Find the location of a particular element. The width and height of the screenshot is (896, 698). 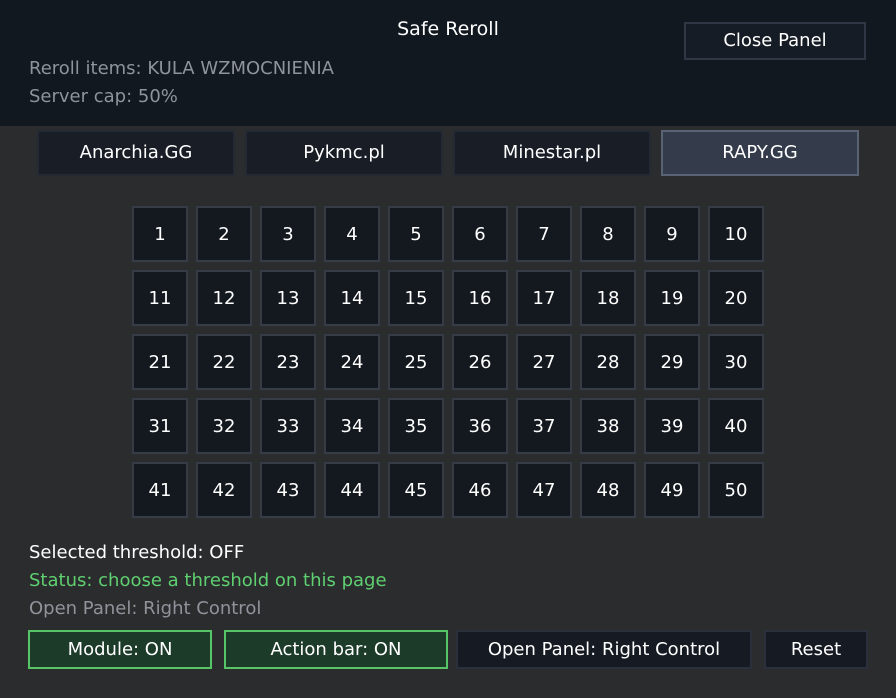

reroll-items-text: Reroll items: KULA WZMOCNIENIA is located at coordinates (181, 68).